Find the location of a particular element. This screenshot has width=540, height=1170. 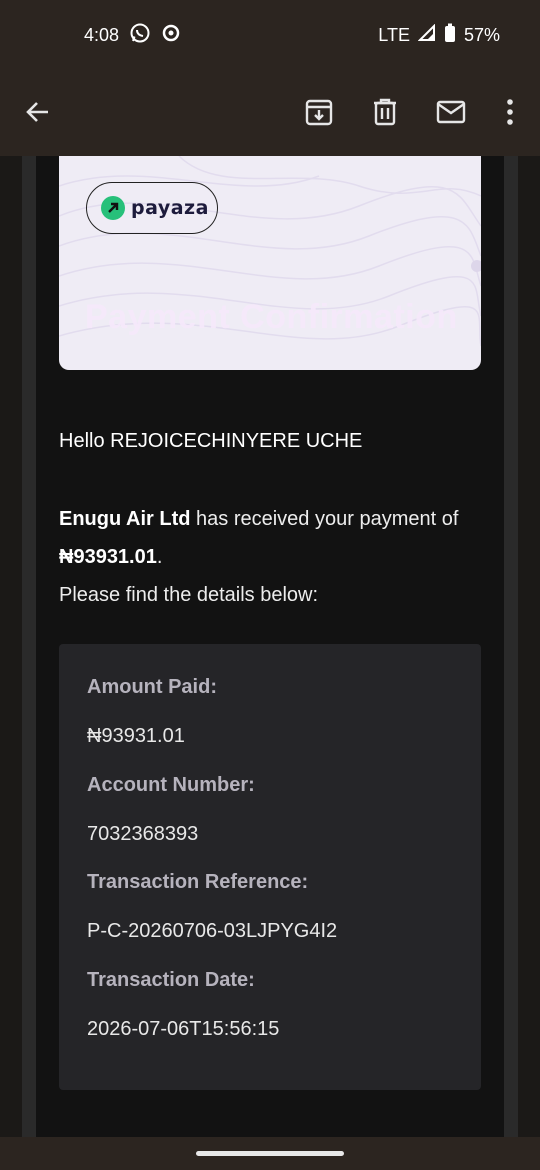

payaza-banner: payaza Payment Confirmation is located at coordinates (270, 263).